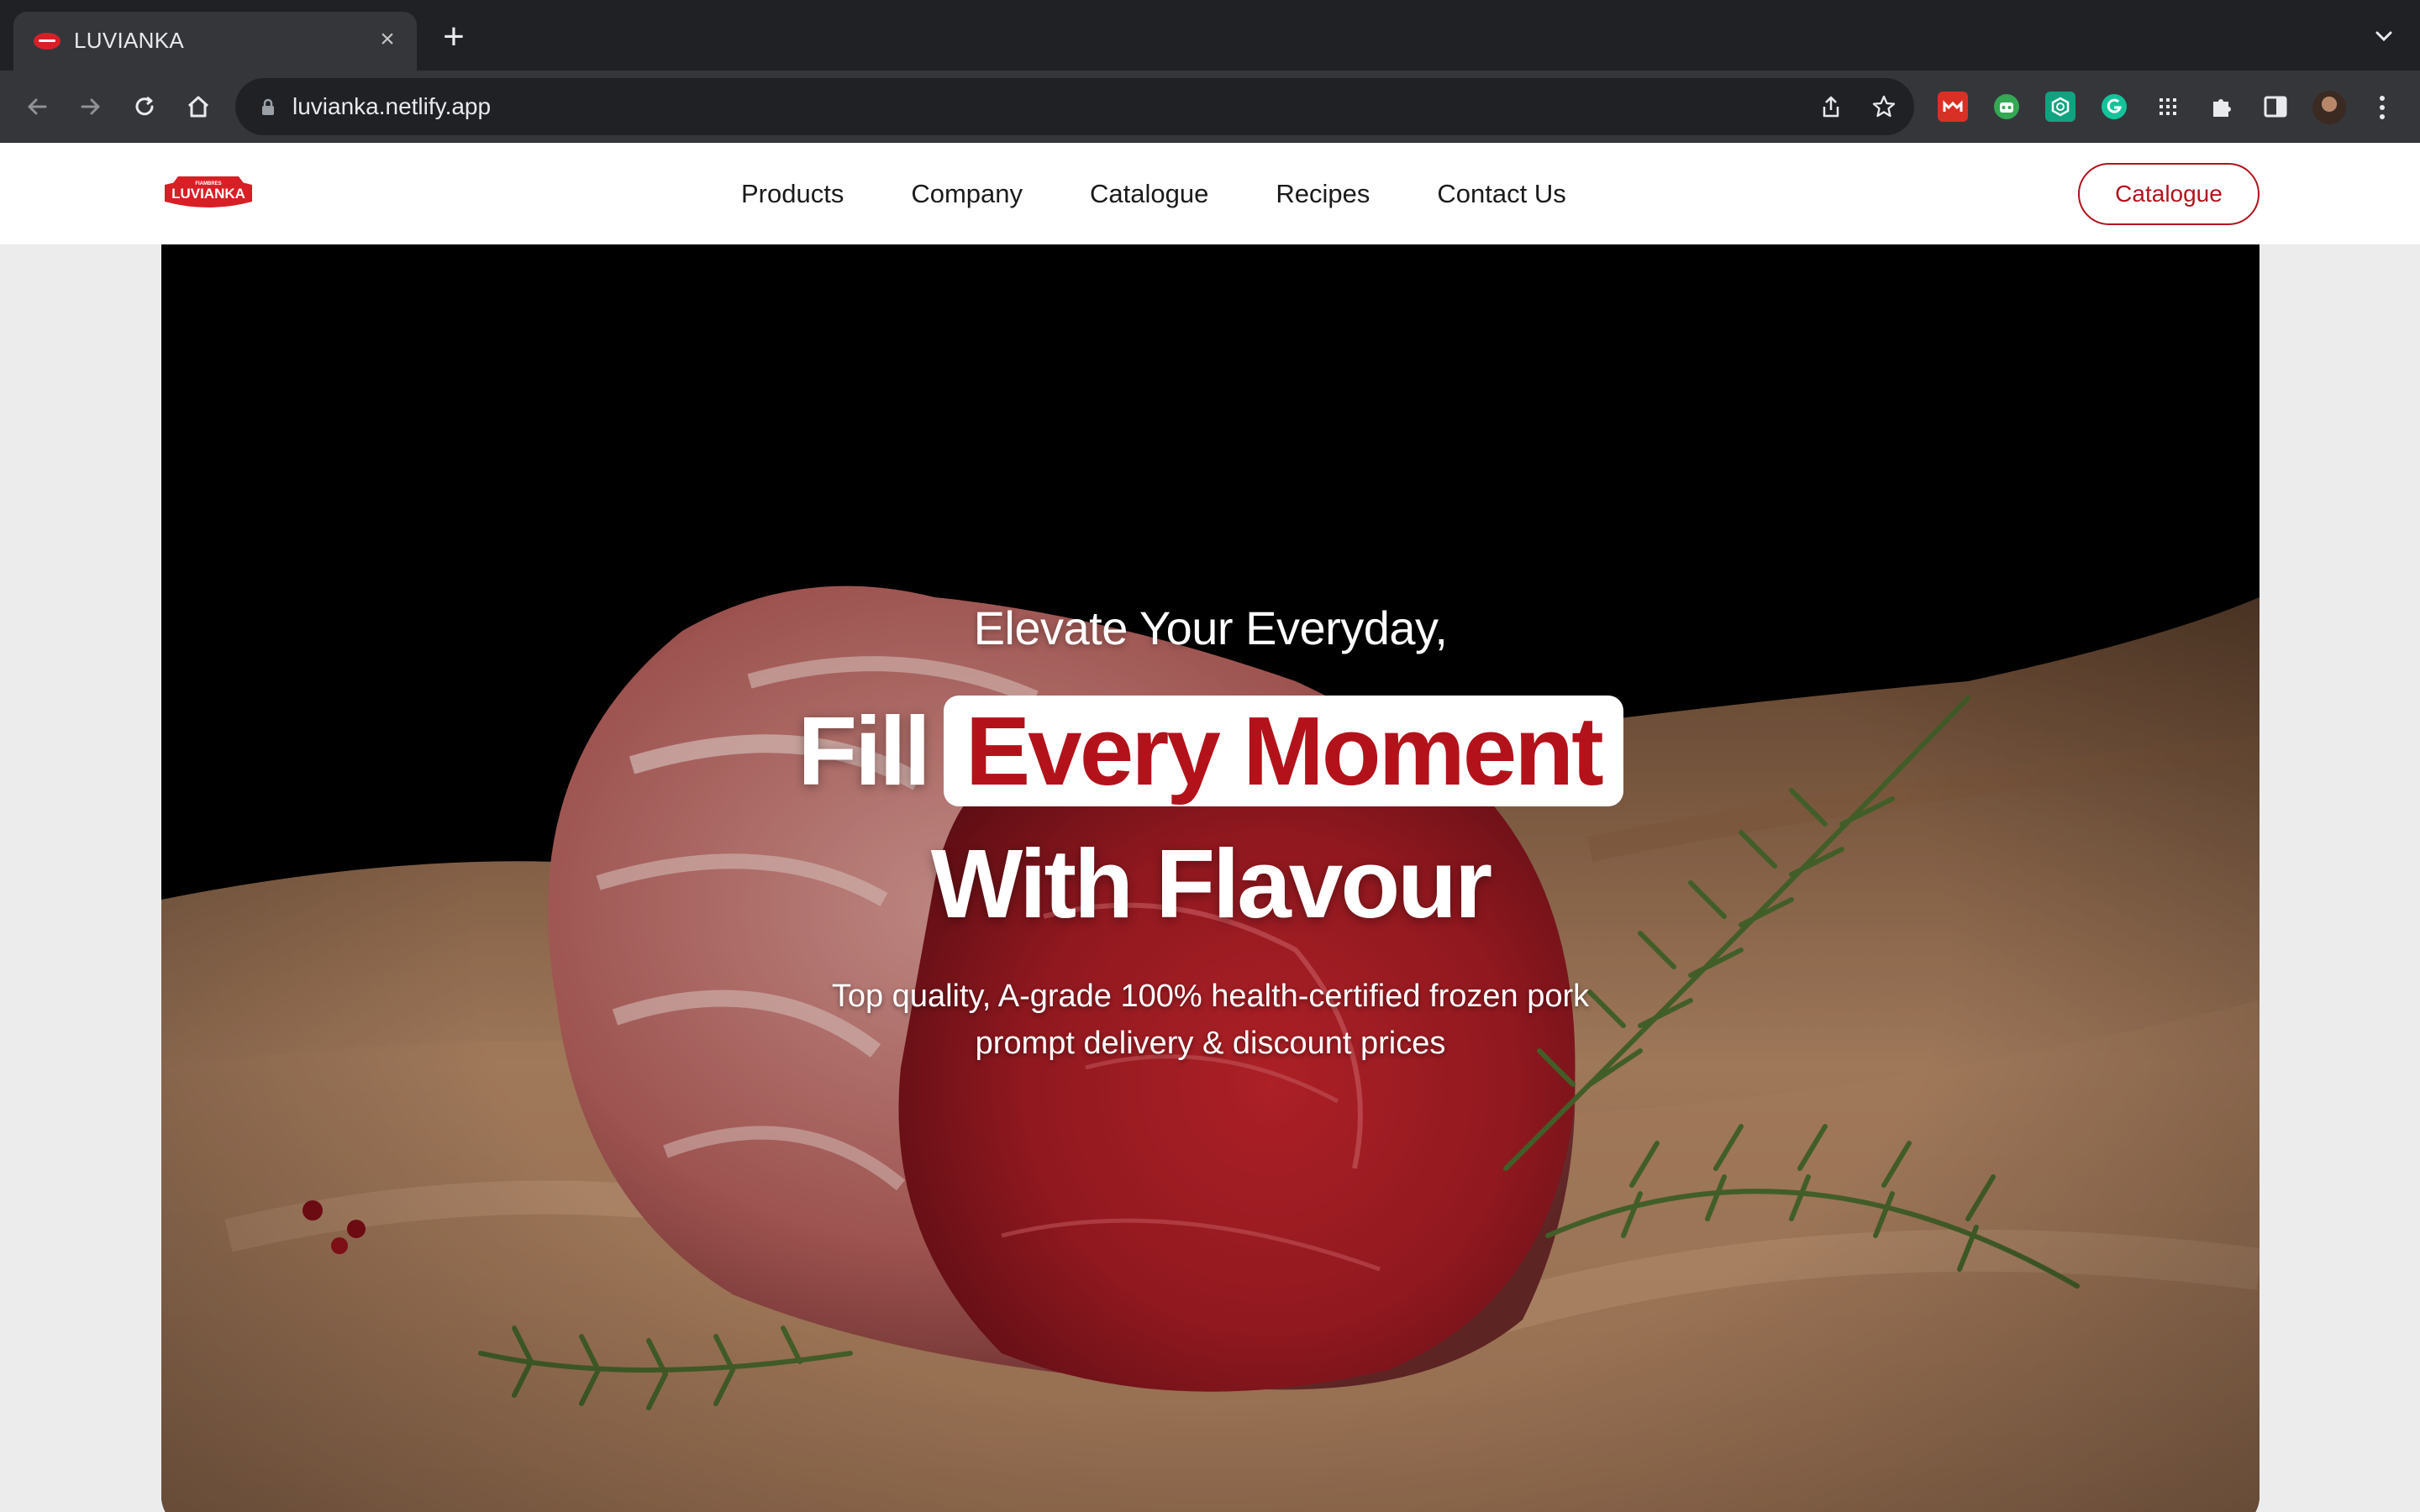  Describe the element at coordinates (90, 106) in the screenshot. I see `forward-icon` at that location.